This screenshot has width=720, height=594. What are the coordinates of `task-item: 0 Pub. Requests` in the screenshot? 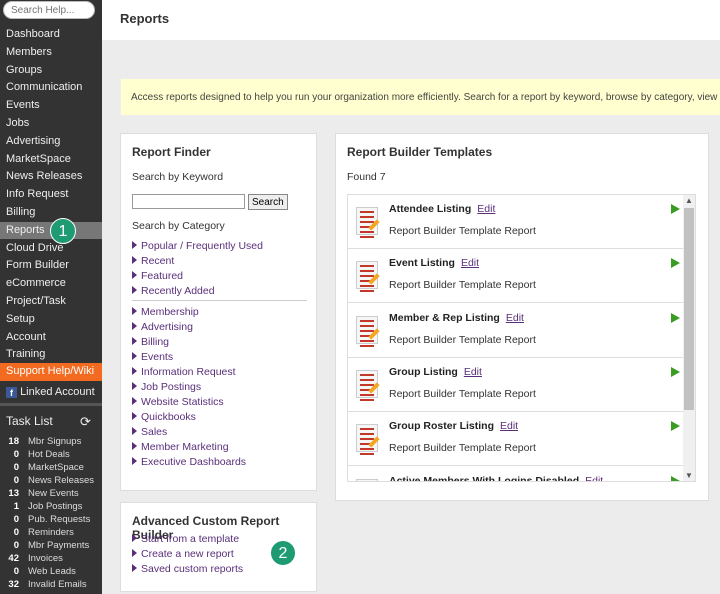 It's located at (51, 519).